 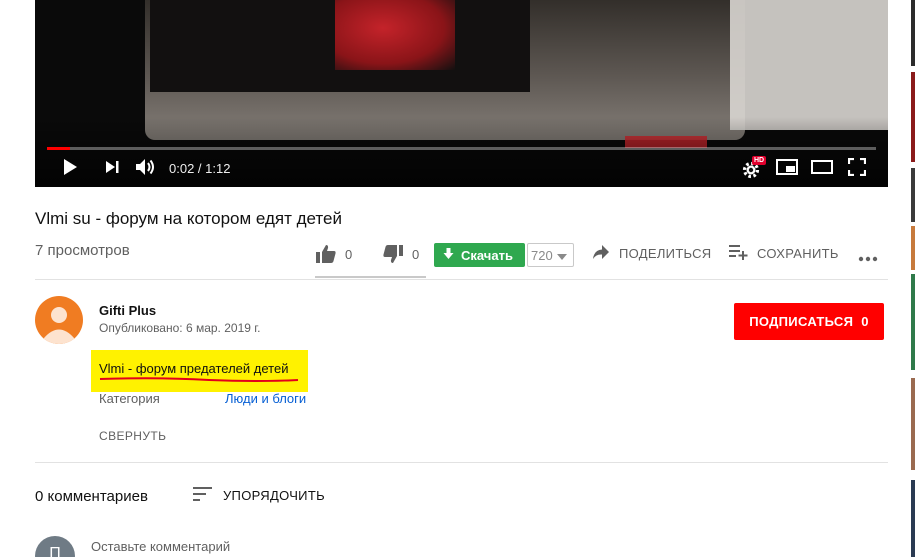 I want to click on description-text: Vlmi - форум предателей детей, so click(x=194, y=368).